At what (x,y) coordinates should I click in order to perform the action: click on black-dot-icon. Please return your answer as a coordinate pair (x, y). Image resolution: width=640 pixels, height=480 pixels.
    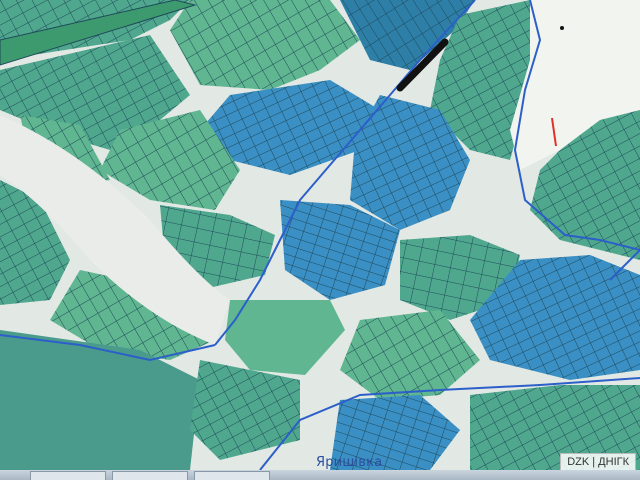
    Looking at the image, I should click on (562, 28).